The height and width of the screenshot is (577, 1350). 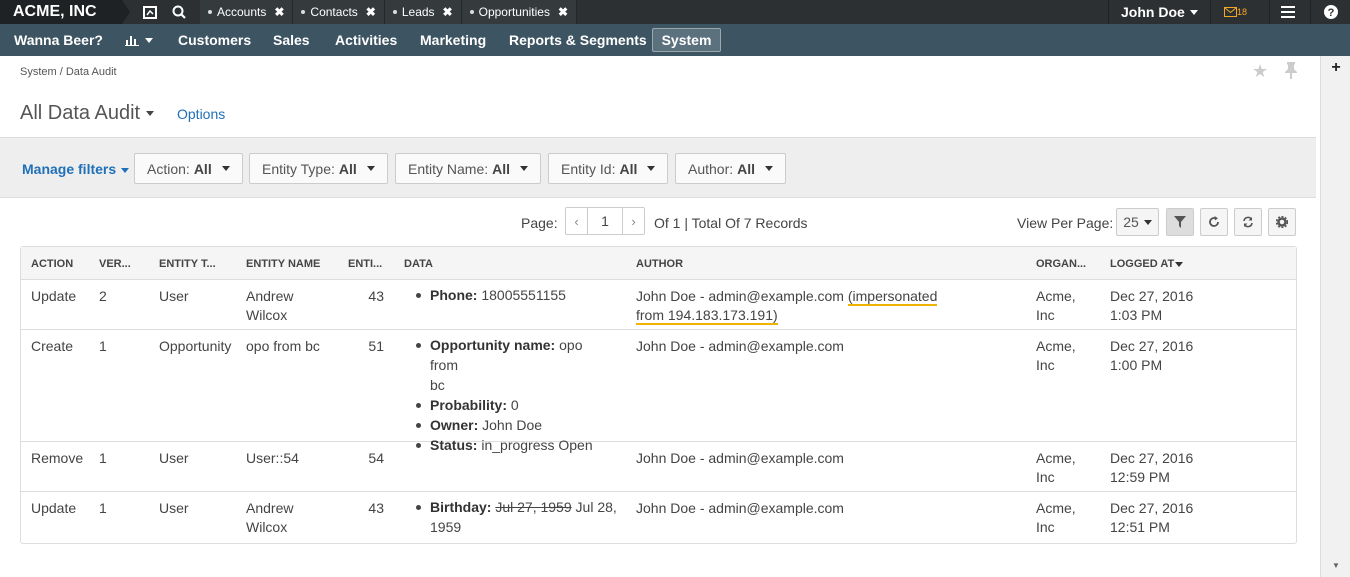 I want to click on data-value: 0, so click(x=514, y=405).